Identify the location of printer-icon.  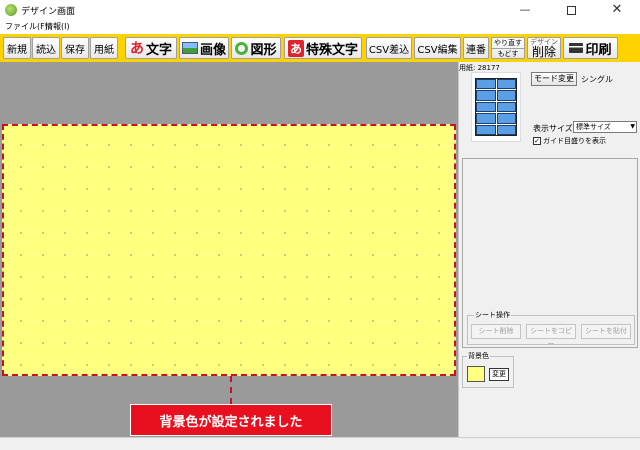
(576, 48).